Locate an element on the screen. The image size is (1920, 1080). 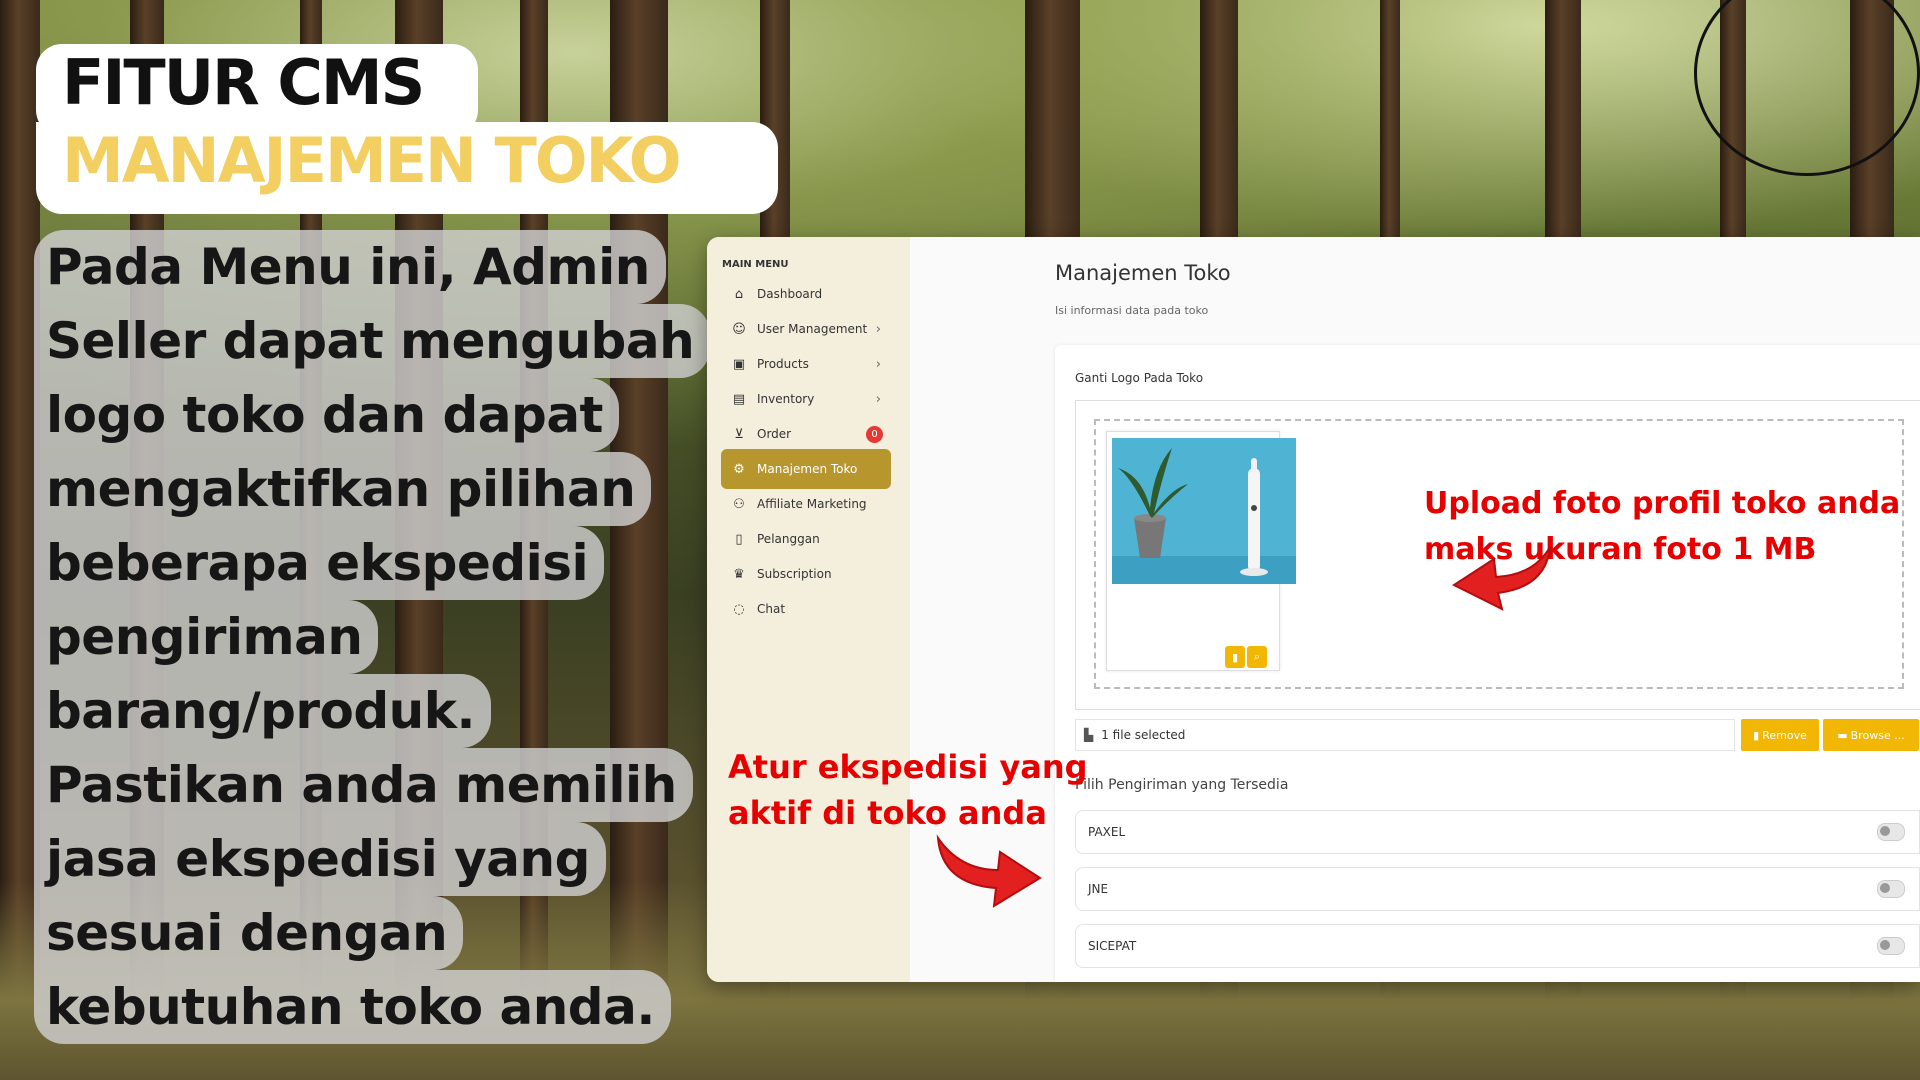
sidebar-item-affiliate-marketing: ⚇ Affiliate Marketing is located at coordinates (806, 504).